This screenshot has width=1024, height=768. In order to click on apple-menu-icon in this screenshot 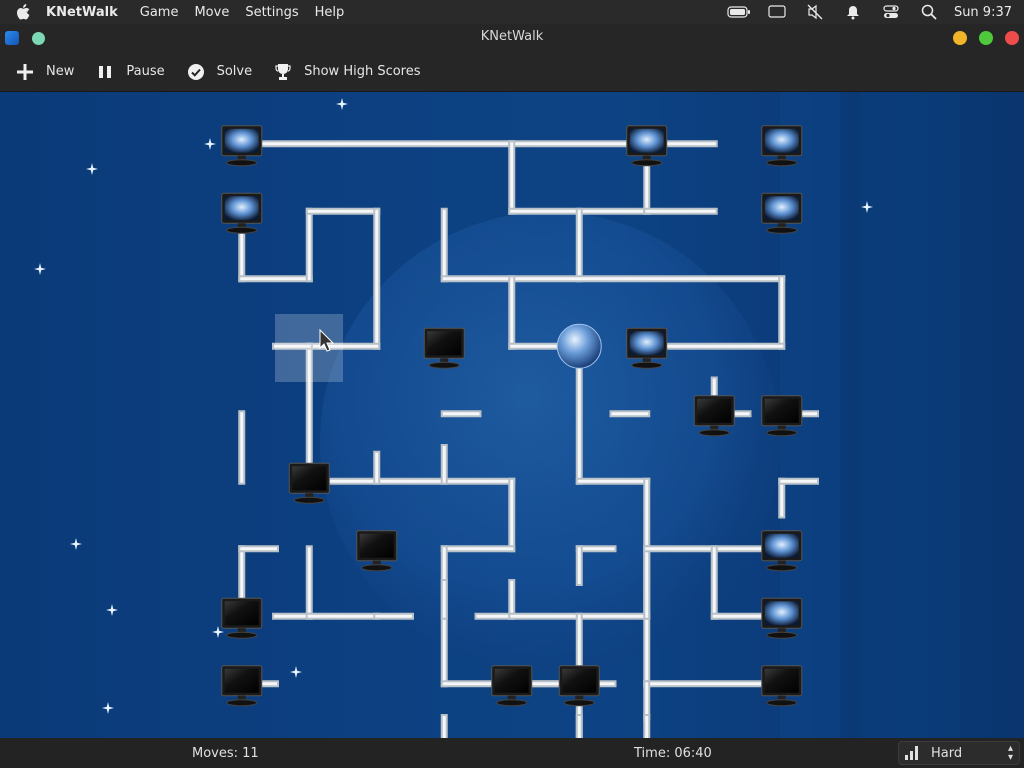, I will do `click(23, 12)`.